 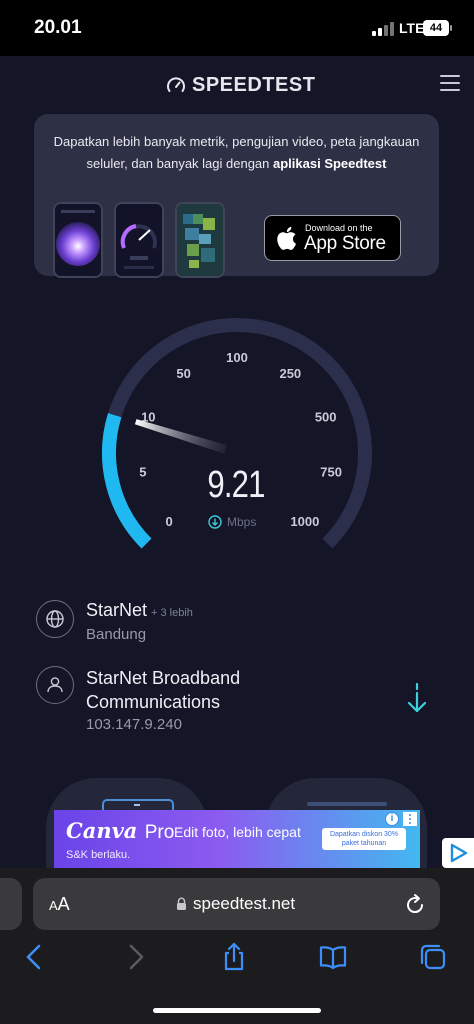 What do you see at coordinates (437, 28) in the screenshot?
I see `battery-icon: 44` at bounding box center [437, 28].